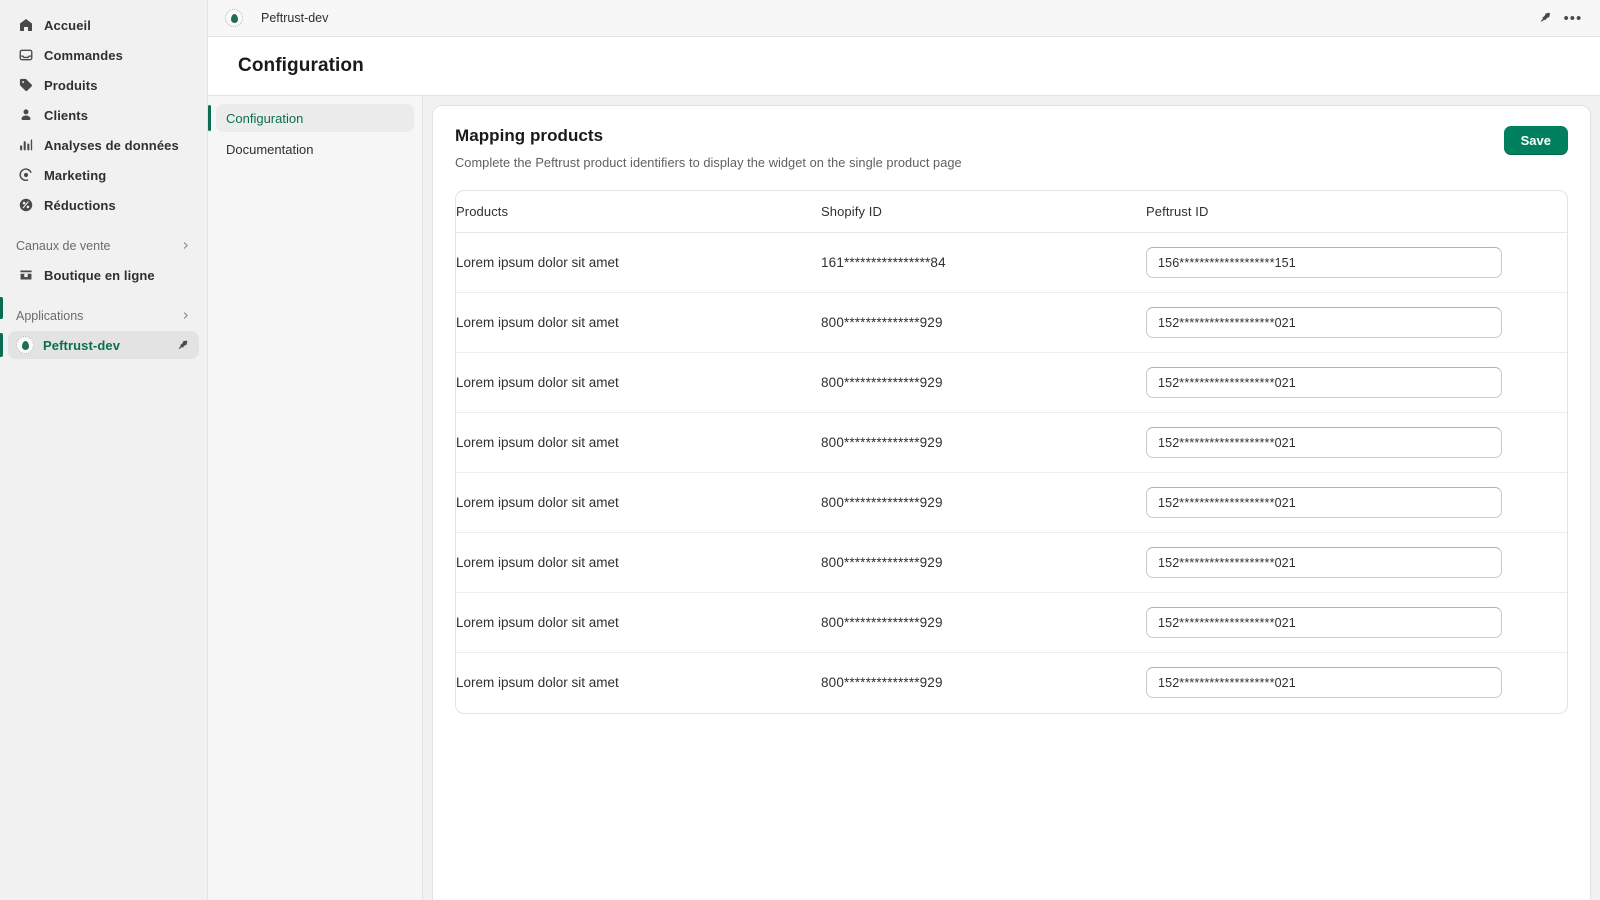 This screenshot has height=900, width=1600. What do you see at coordinates (983, 262) in the screenshot?
I see `cell-shopify-id: 161****************84` at bounding box center [983, 262].